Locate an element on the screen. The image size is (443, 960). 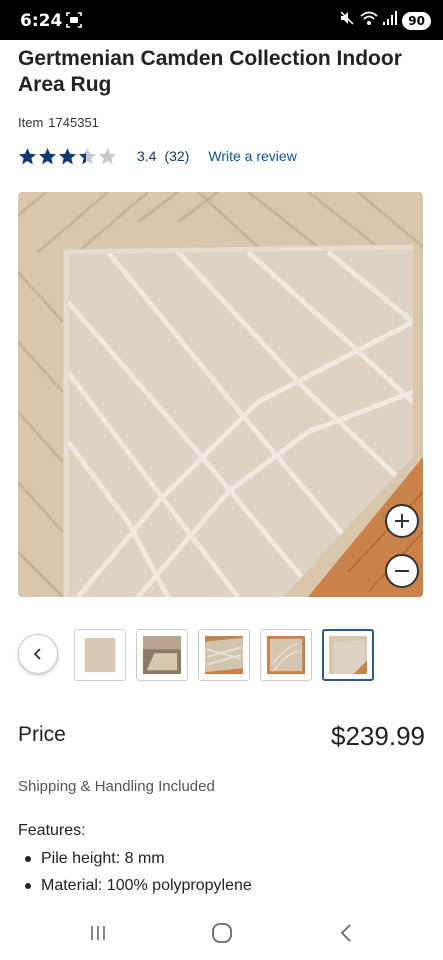
battery-icon: 90 is located at coordinates (416, 20).